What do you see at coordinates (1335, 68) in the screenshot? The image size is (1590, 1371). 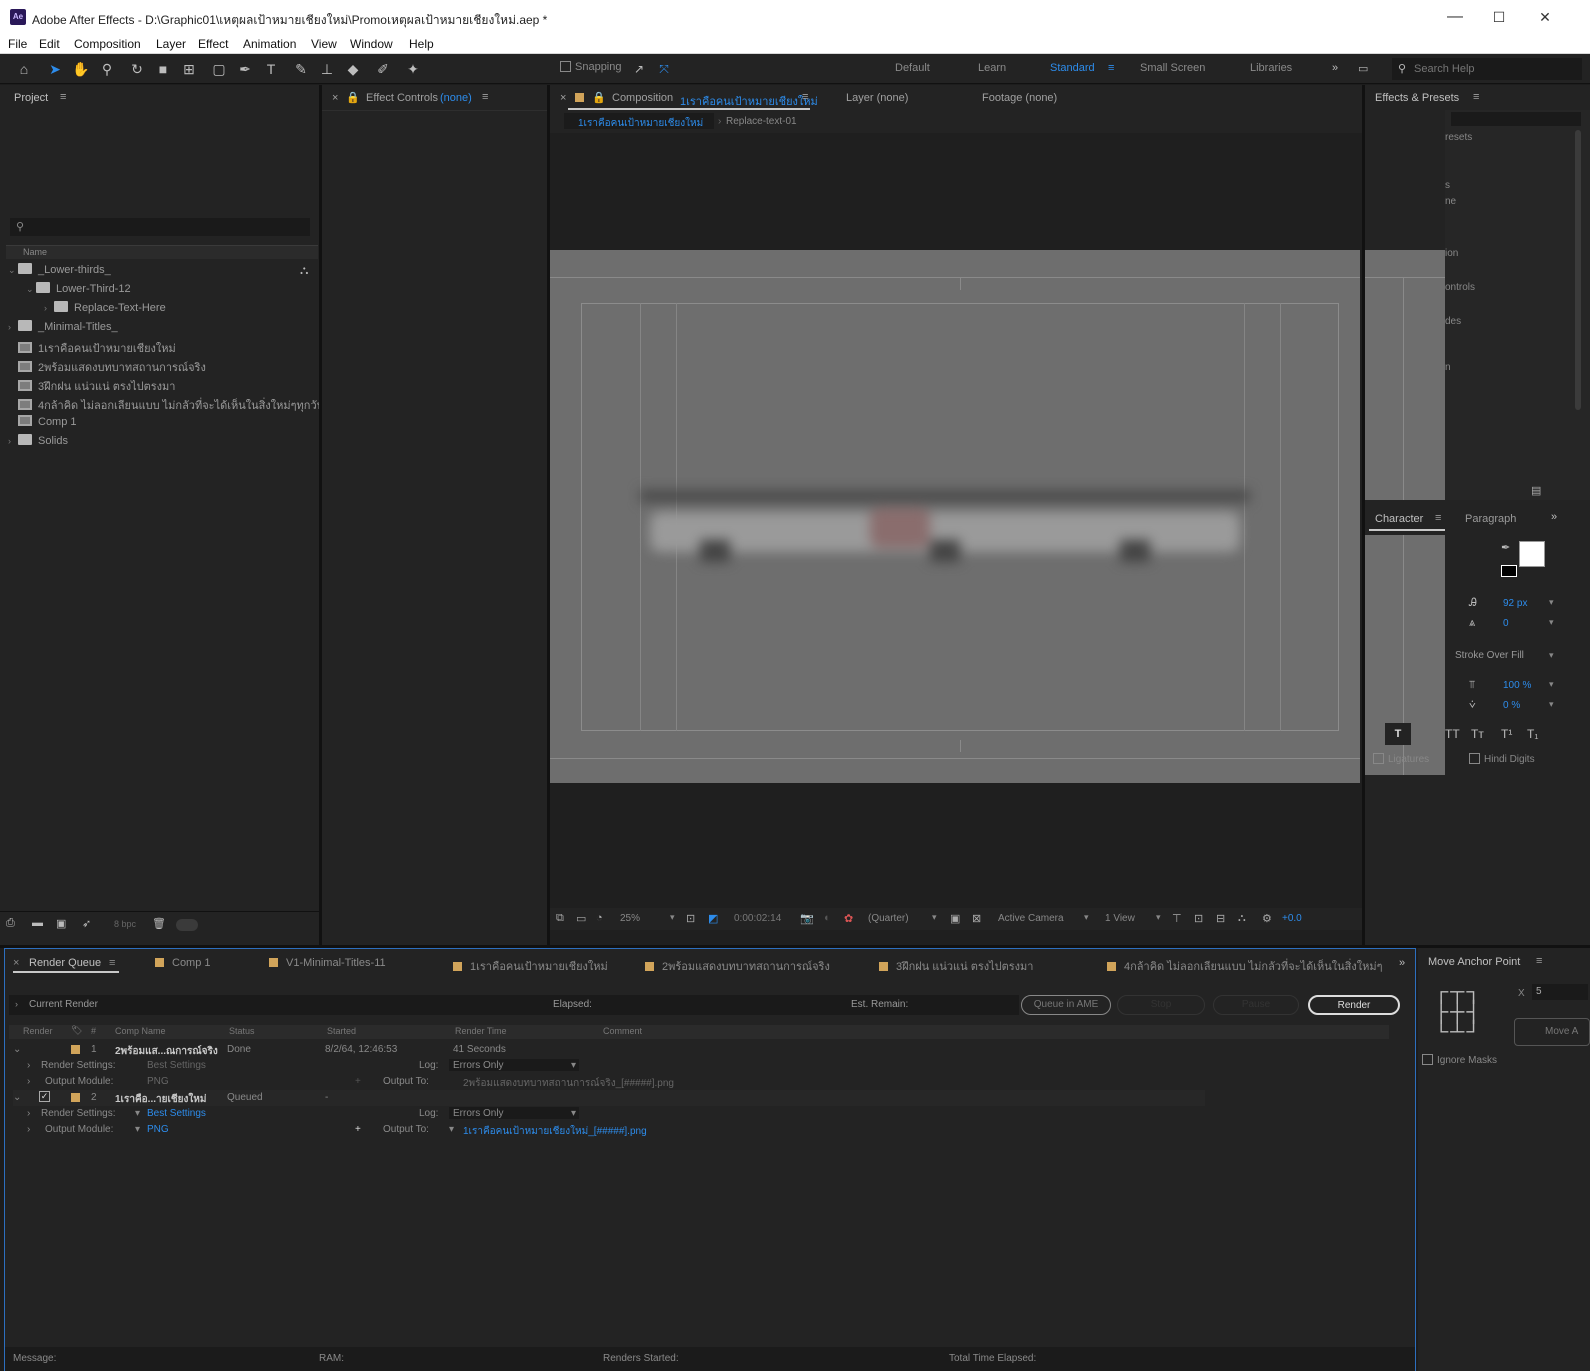 I see `more-workspaces-icon: »` at bounding box center [1335, 68].